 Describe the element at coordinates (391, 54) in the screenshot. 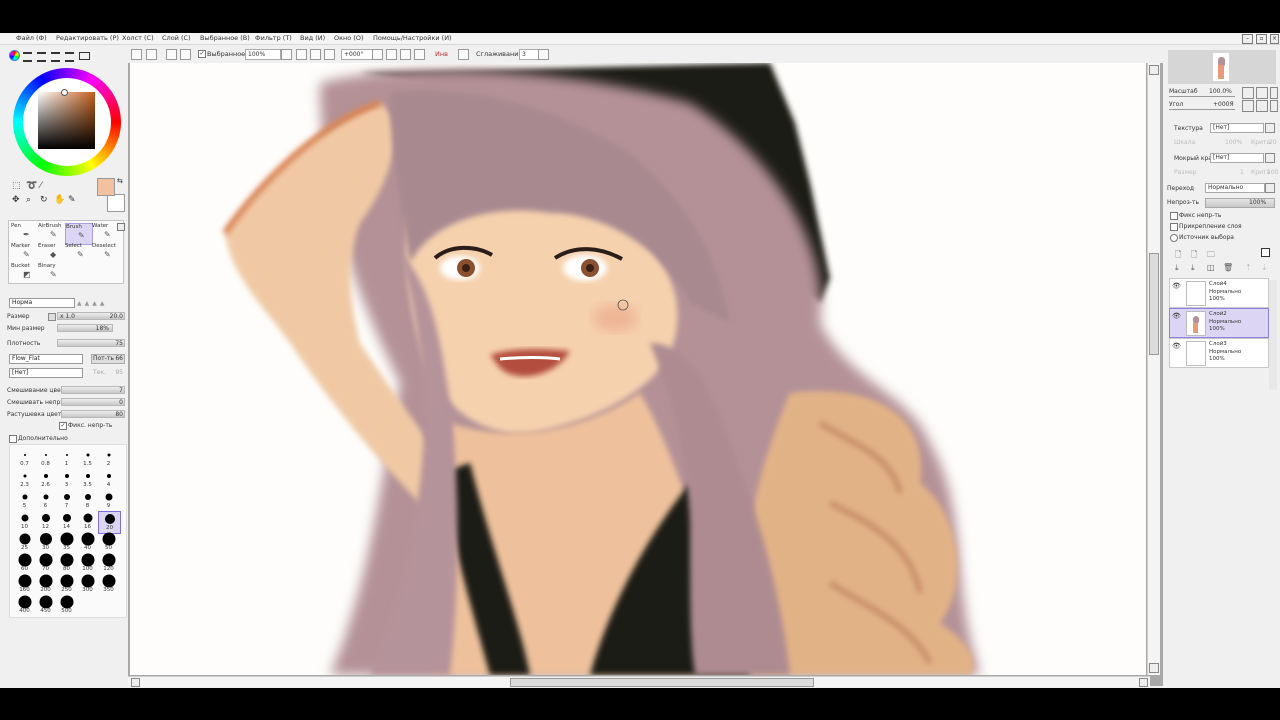

I see `rotate-cw-icon` at that location.